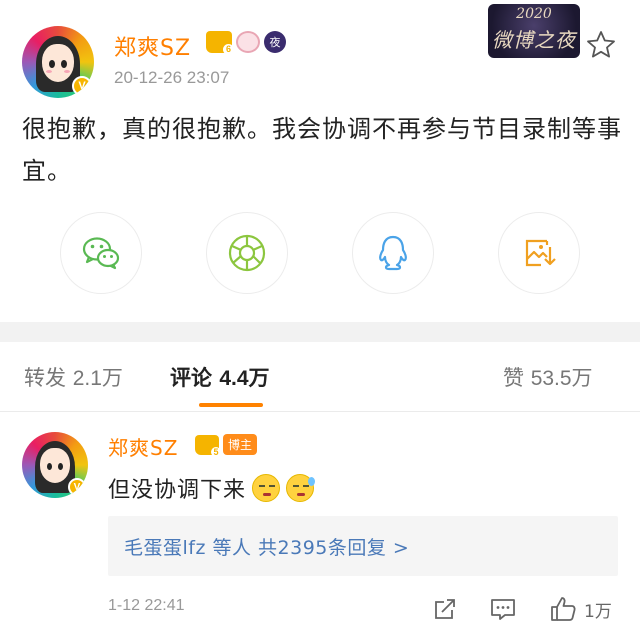 Image resolution: width=640 pixels, height=631 pixels. What do you see at coordinates (598, 612) in the screenshot?
I see `comment-like-count: 1万` at bounding box center [598, 612].